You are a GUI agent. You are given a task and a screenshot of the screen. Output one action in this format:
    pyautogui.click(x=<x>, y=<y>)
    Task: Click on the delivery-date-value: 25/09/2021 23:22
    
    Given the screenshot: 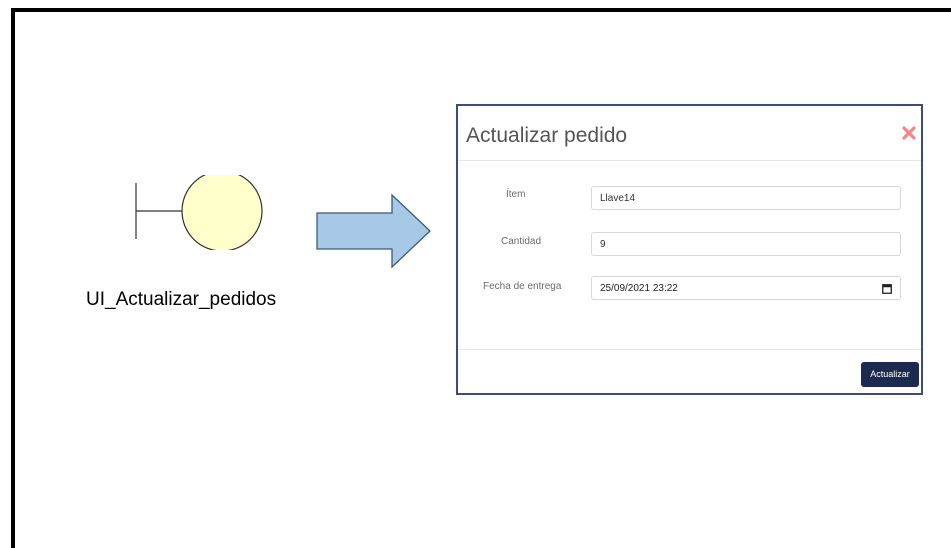 What is the action you would take?
    pyautogui.click(x=639, y=288)
    